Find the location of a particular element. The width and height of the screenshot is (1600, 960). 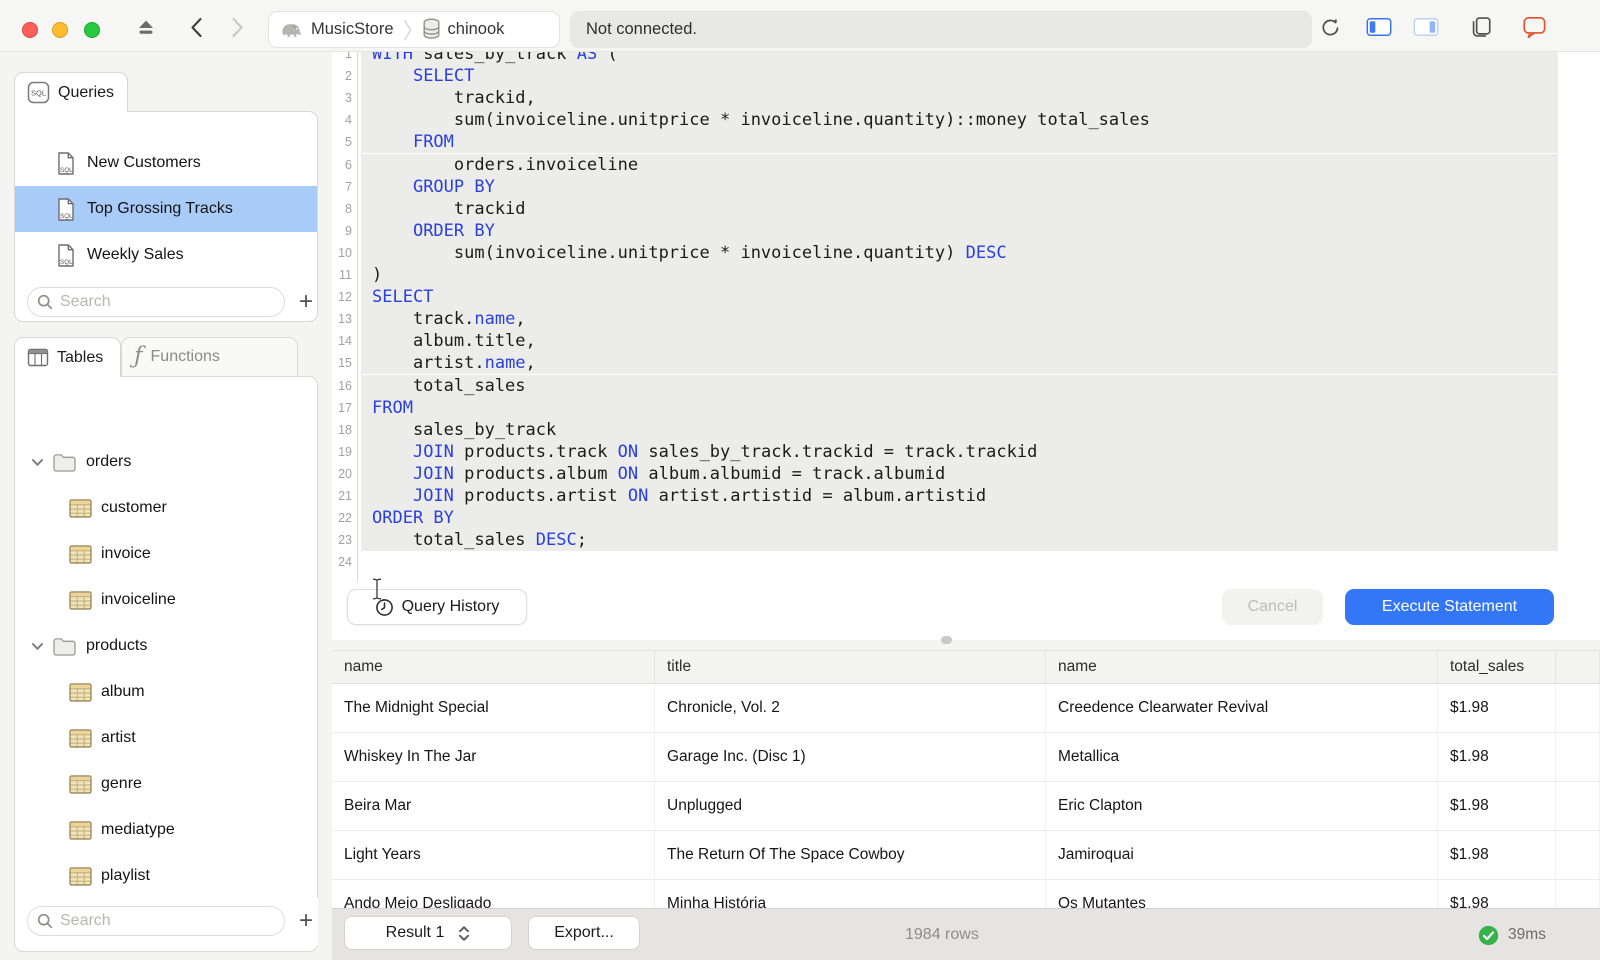

tree-table-album: album is located at coordinates (166, 692).